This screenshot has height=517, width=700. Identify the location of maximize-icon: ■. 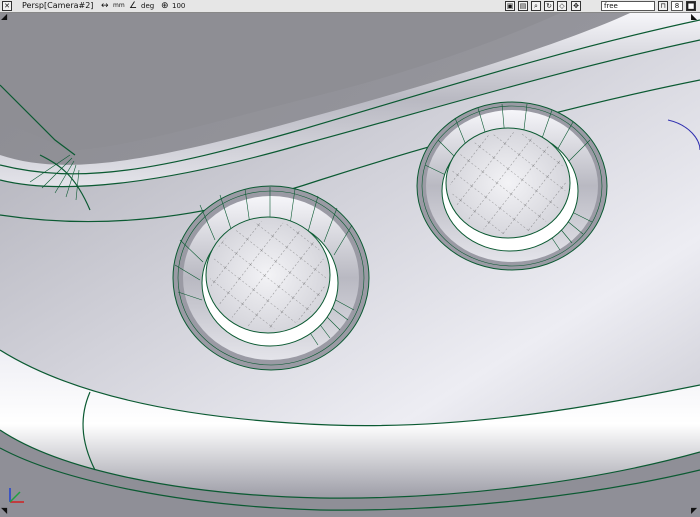
(691, 6).